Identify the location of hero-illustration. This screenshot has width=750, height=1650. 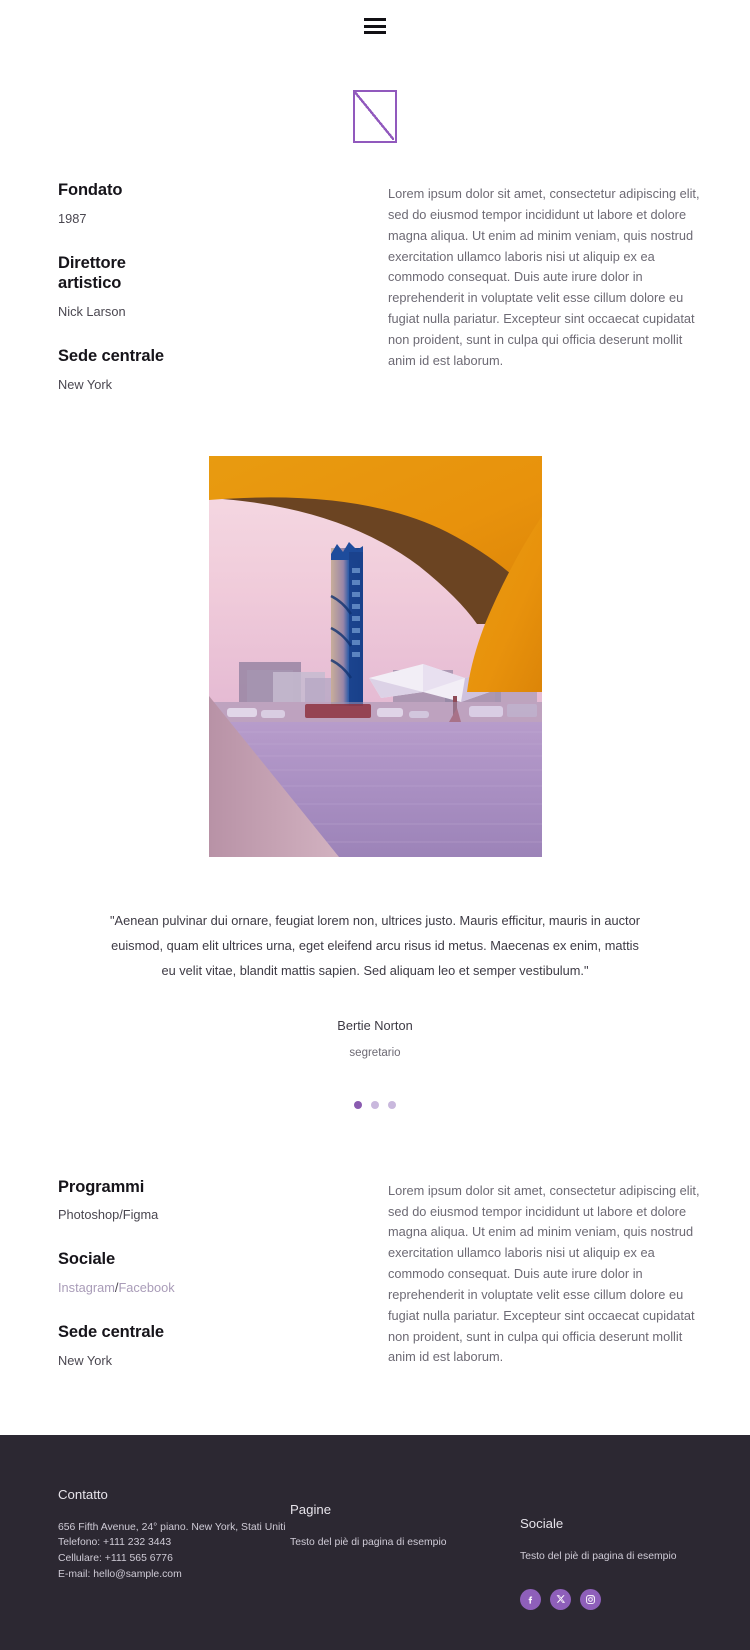
(375, 656).